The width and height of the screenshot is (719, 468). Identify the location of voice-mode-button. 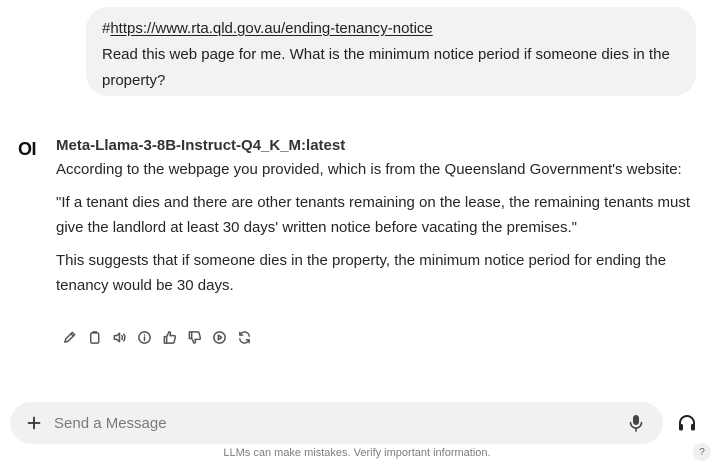
(687, 423).